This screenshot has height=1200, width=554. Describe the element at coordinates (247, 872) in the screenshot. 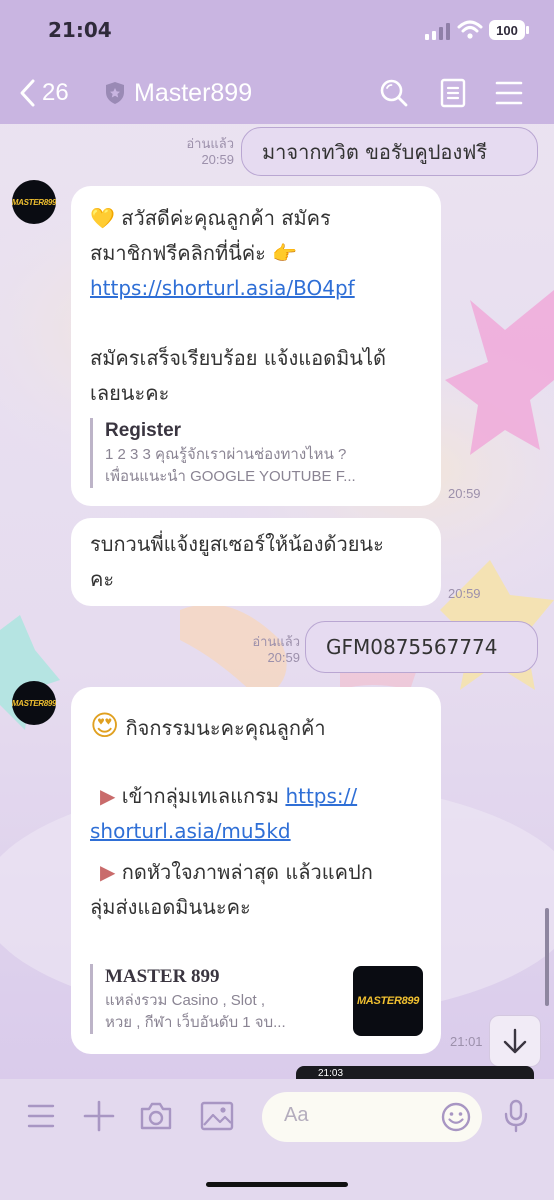

I see `message-line-text: กดหัวใจภาพล่าสุด แล้วแคปก` at that location.